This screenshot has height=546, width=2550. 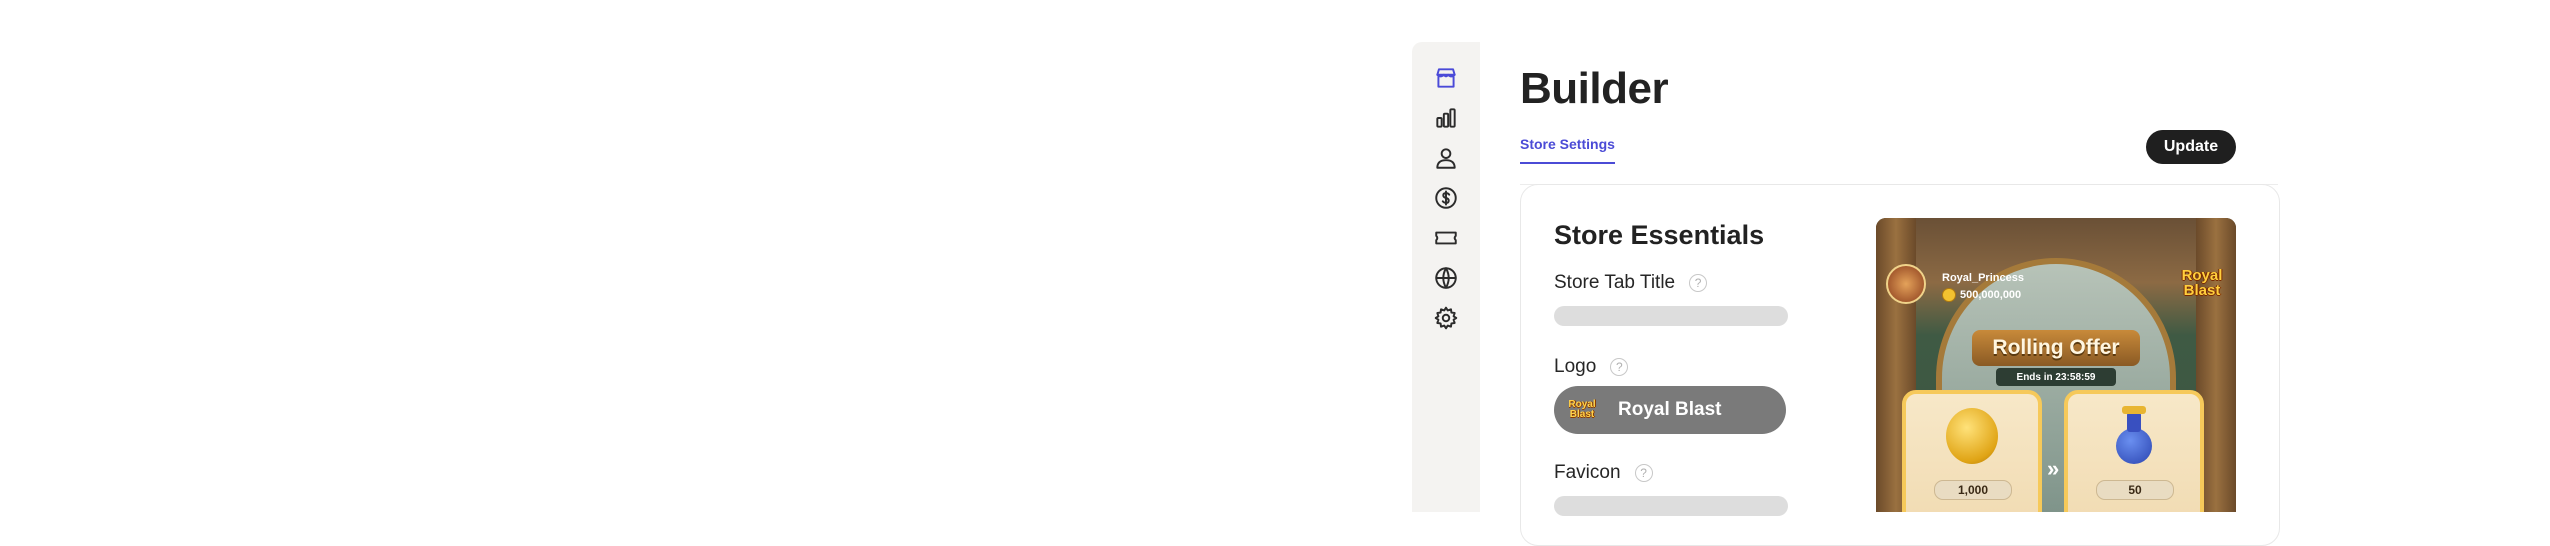 What do you see at coordinates (1906, 284) in the screenshot?
I see `player-avatar` at bounding box center [1906, 284].